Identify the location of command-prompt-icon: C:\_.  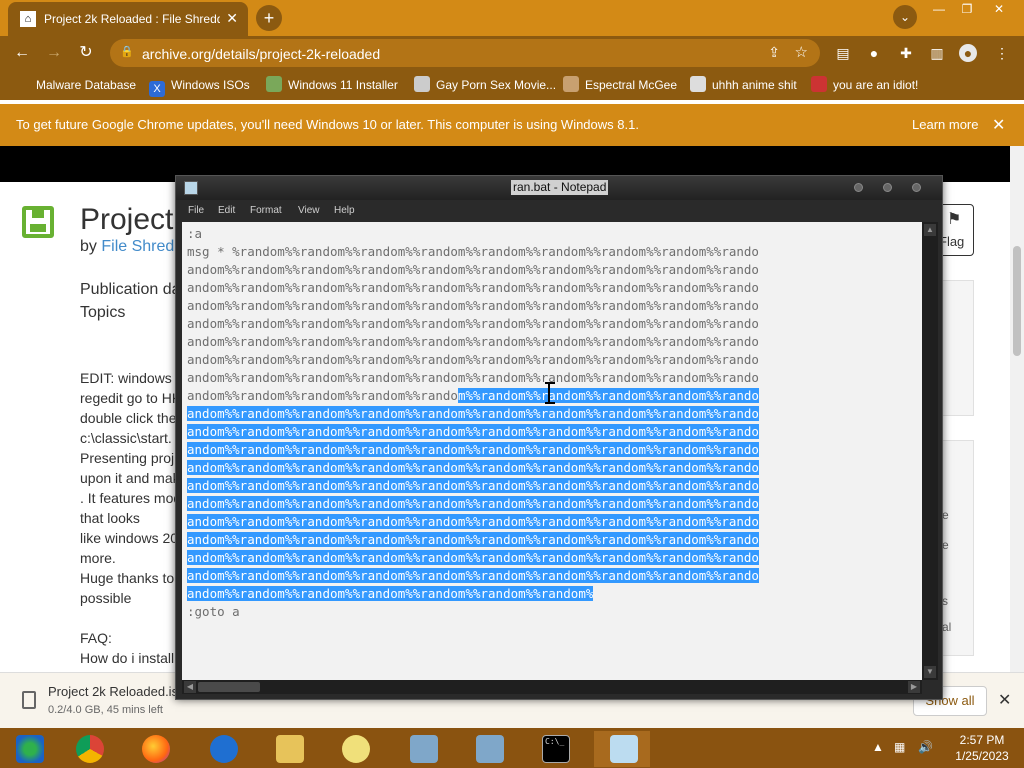
(556, 749).